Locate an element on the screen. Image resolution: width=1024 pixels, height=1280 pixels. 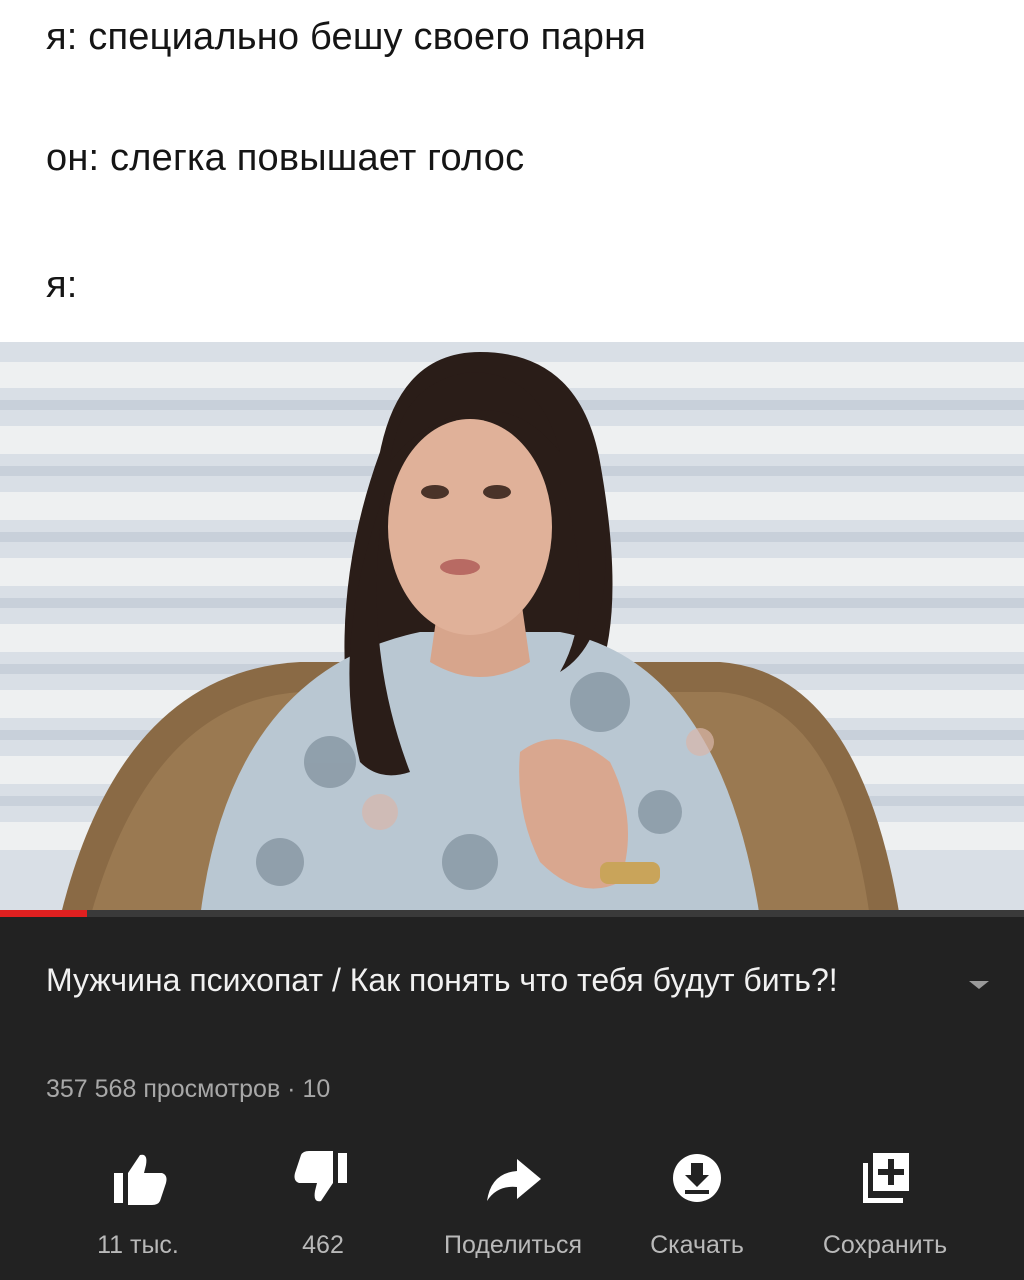
caption-line-1: я: специально бешу своего парня is located at coordinates (346, 37).